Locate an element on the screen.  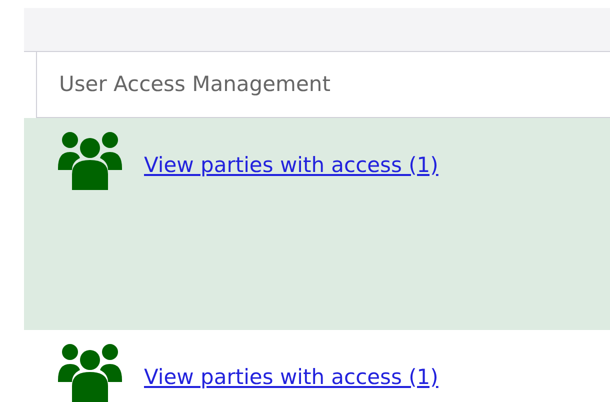
column-header: User Access Management is located at coordinates (194, 84).